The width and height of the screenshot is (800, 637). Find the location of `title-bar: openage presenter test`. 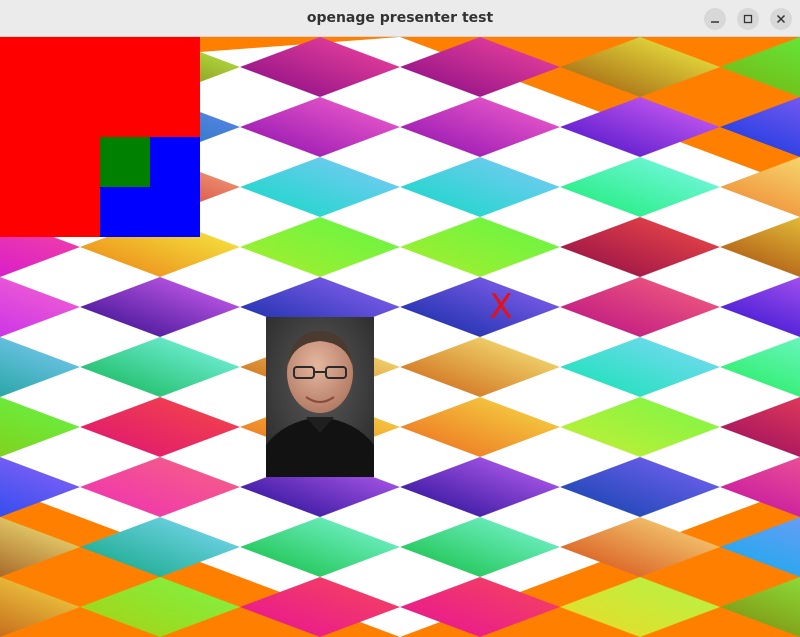

title-bar: openage presenter test is located at coordinates (400, 18).